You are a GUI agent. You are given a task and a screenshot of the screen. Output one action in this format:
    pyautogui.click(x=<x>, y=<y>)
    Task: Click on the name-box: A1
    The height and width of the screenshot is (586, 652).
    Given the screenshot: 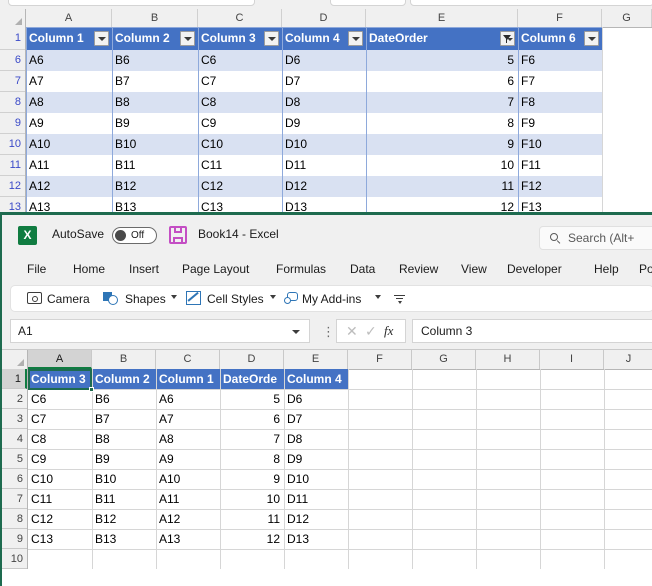 What is the action you would take?
    pyautogui.click(x=160, y=331)
    